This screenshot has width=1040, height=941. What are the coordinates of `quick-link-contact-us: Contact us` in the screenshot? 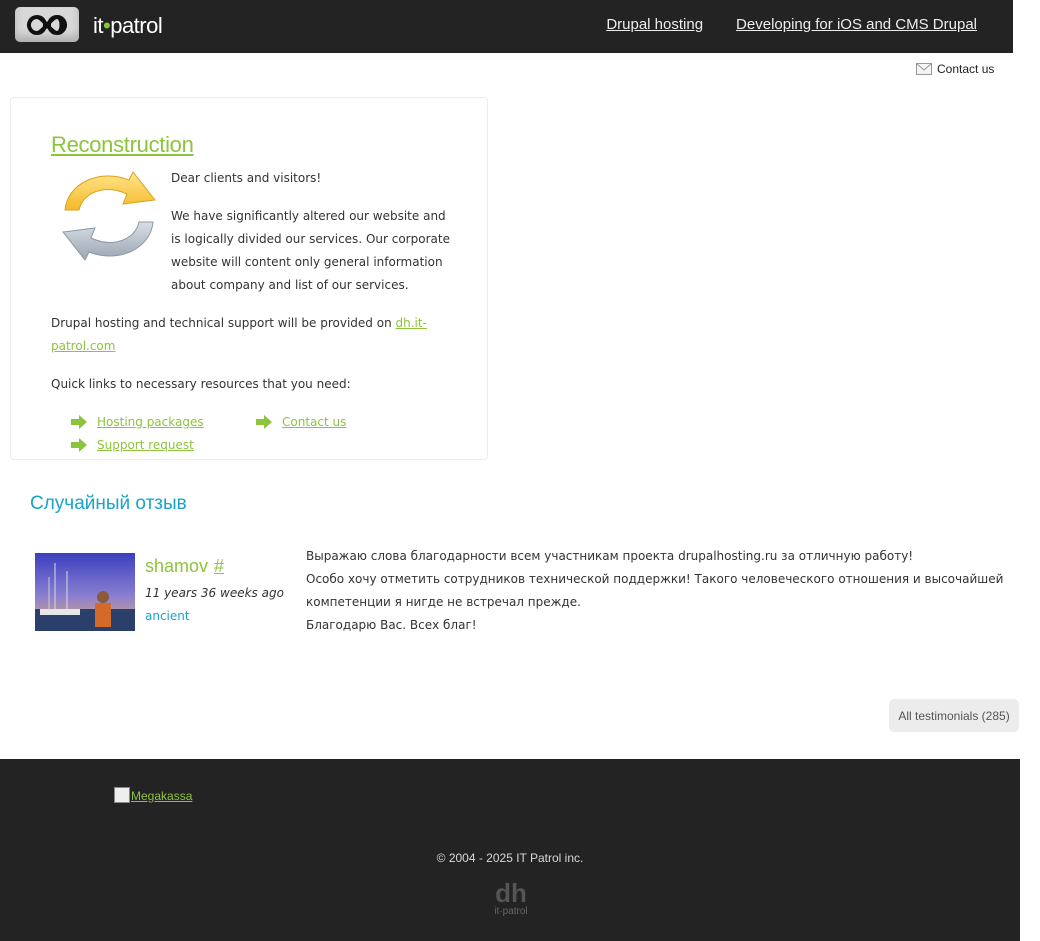 It's located at (301, 422).